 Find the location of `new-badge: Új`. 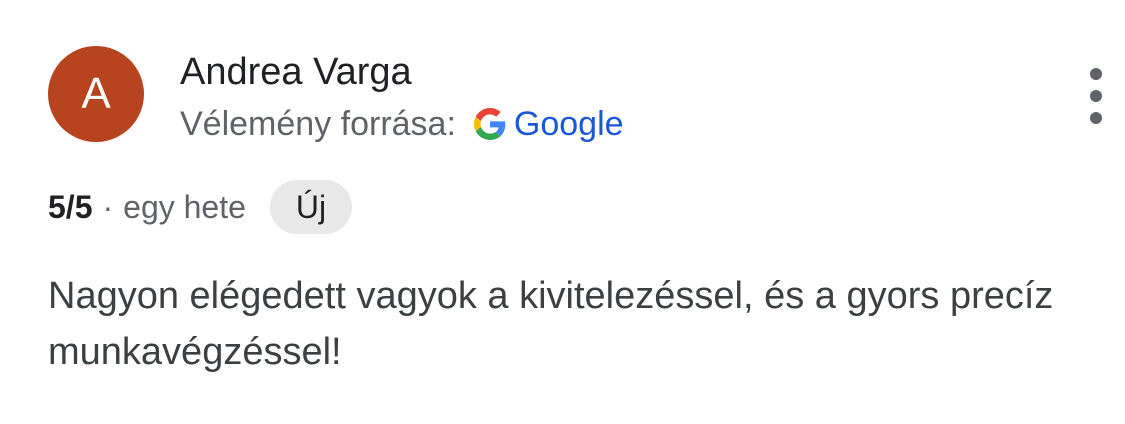

new-badge: Új is located at coordinates (311, 207).